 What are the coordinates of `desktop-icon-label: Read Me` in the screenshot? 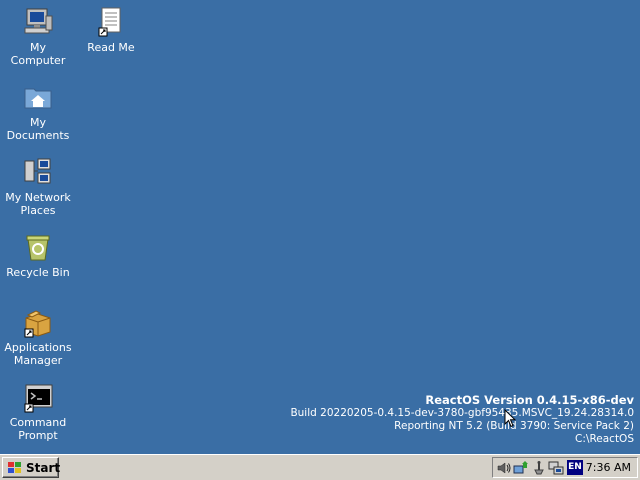 It's located at (111, 47).